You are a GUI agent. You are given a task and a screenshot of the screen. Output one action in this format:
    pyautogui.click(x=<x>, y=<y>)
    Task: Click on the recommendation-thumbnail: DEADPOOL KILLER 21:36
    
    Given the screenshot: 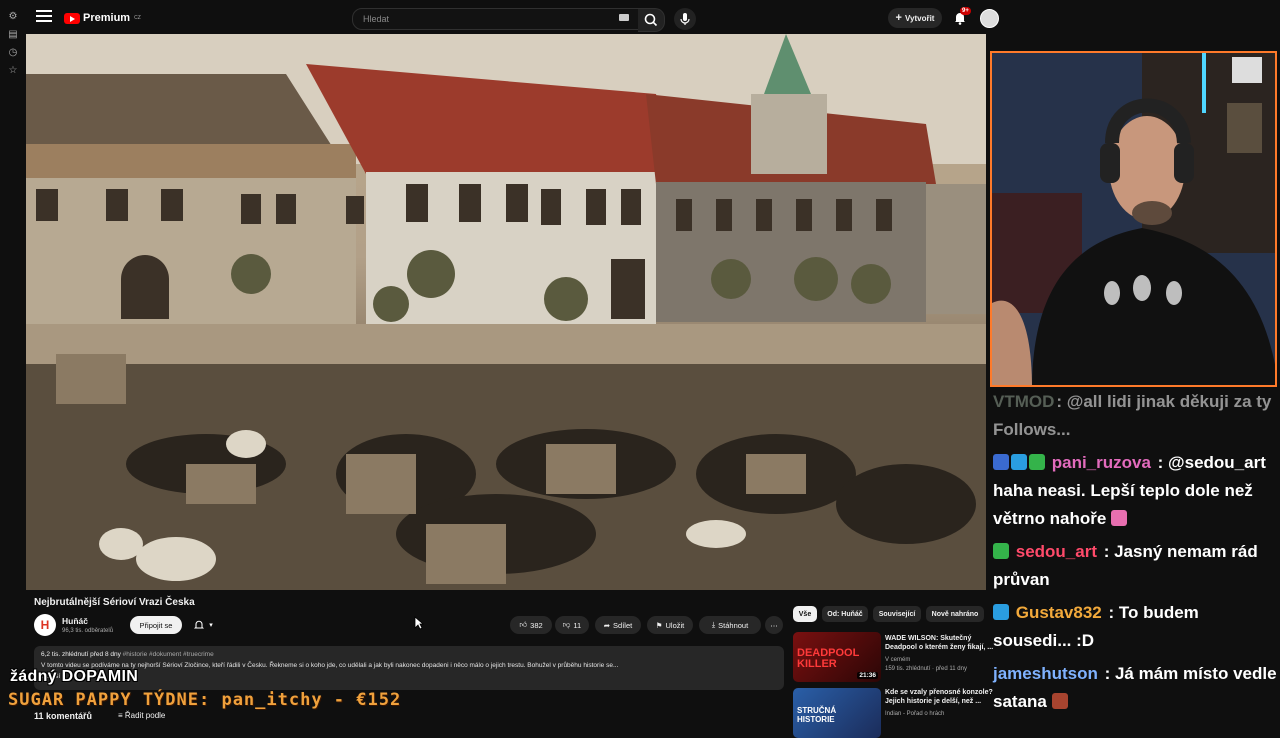 What is the action you would take?
    pyautogui.click(x=837, y=657)
    